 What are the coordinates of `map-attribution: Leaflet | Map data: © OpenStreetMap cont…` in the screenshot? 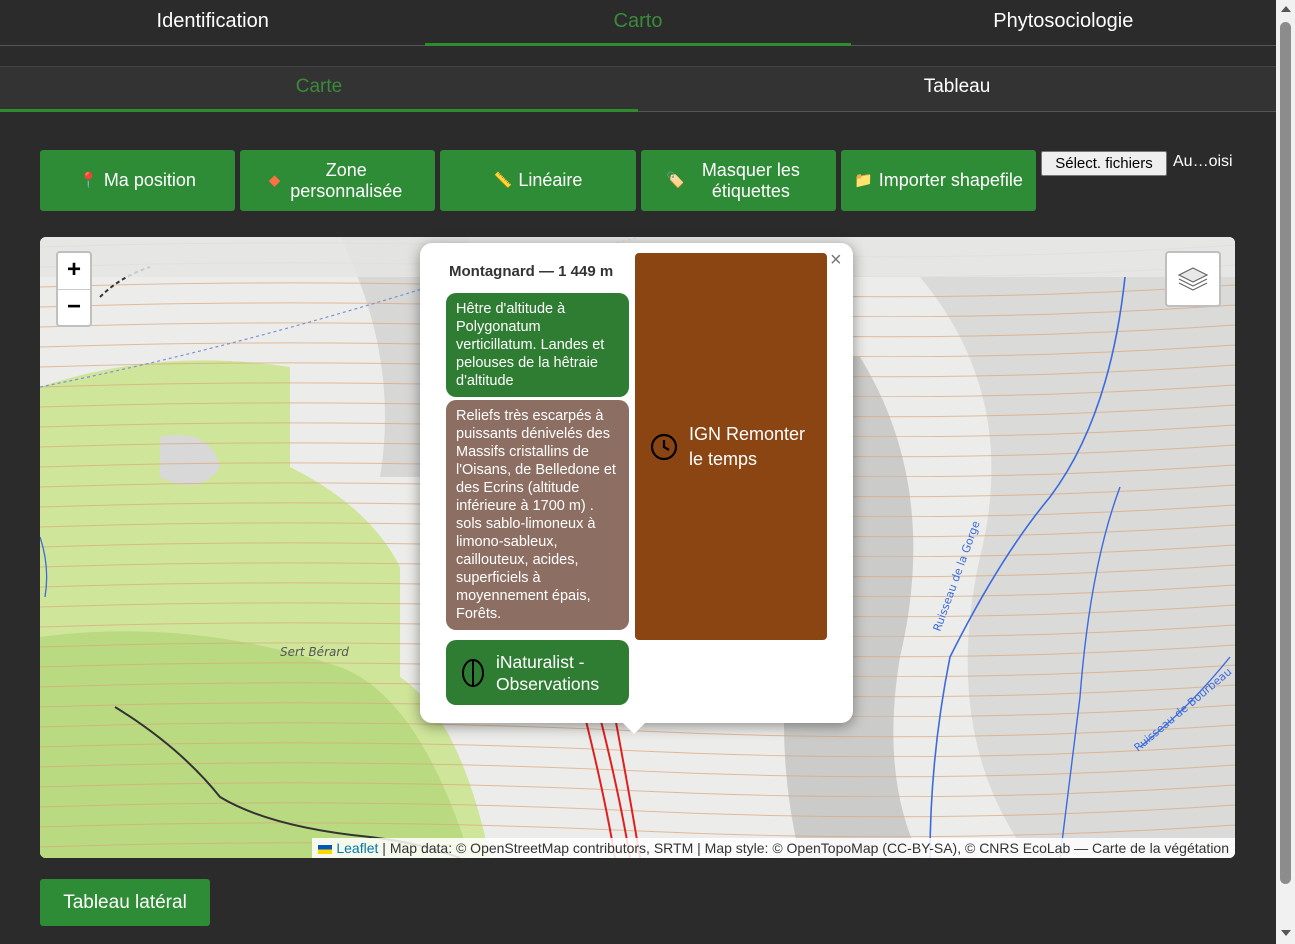 It's located at (773, 848).